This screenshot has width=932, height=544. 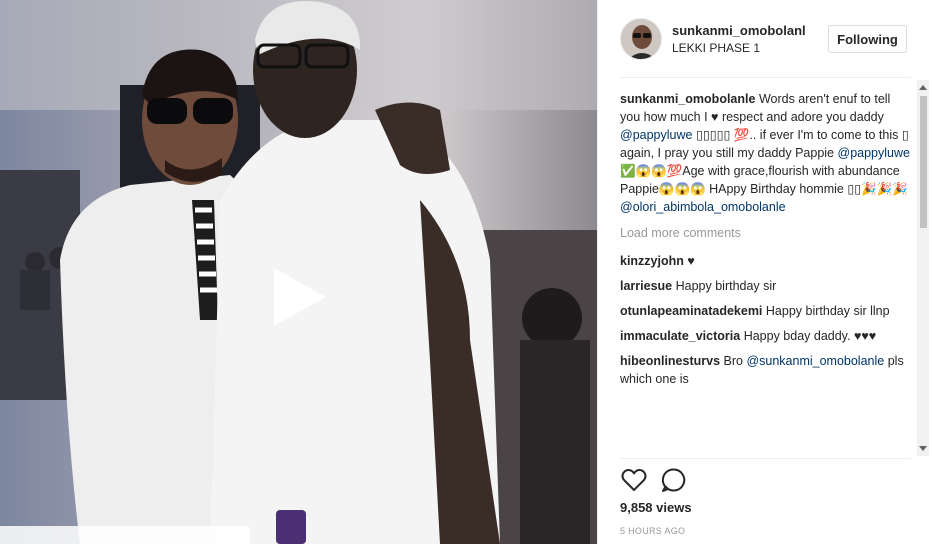 I want to click on video-progress-strip, so click(x=125, y=535).